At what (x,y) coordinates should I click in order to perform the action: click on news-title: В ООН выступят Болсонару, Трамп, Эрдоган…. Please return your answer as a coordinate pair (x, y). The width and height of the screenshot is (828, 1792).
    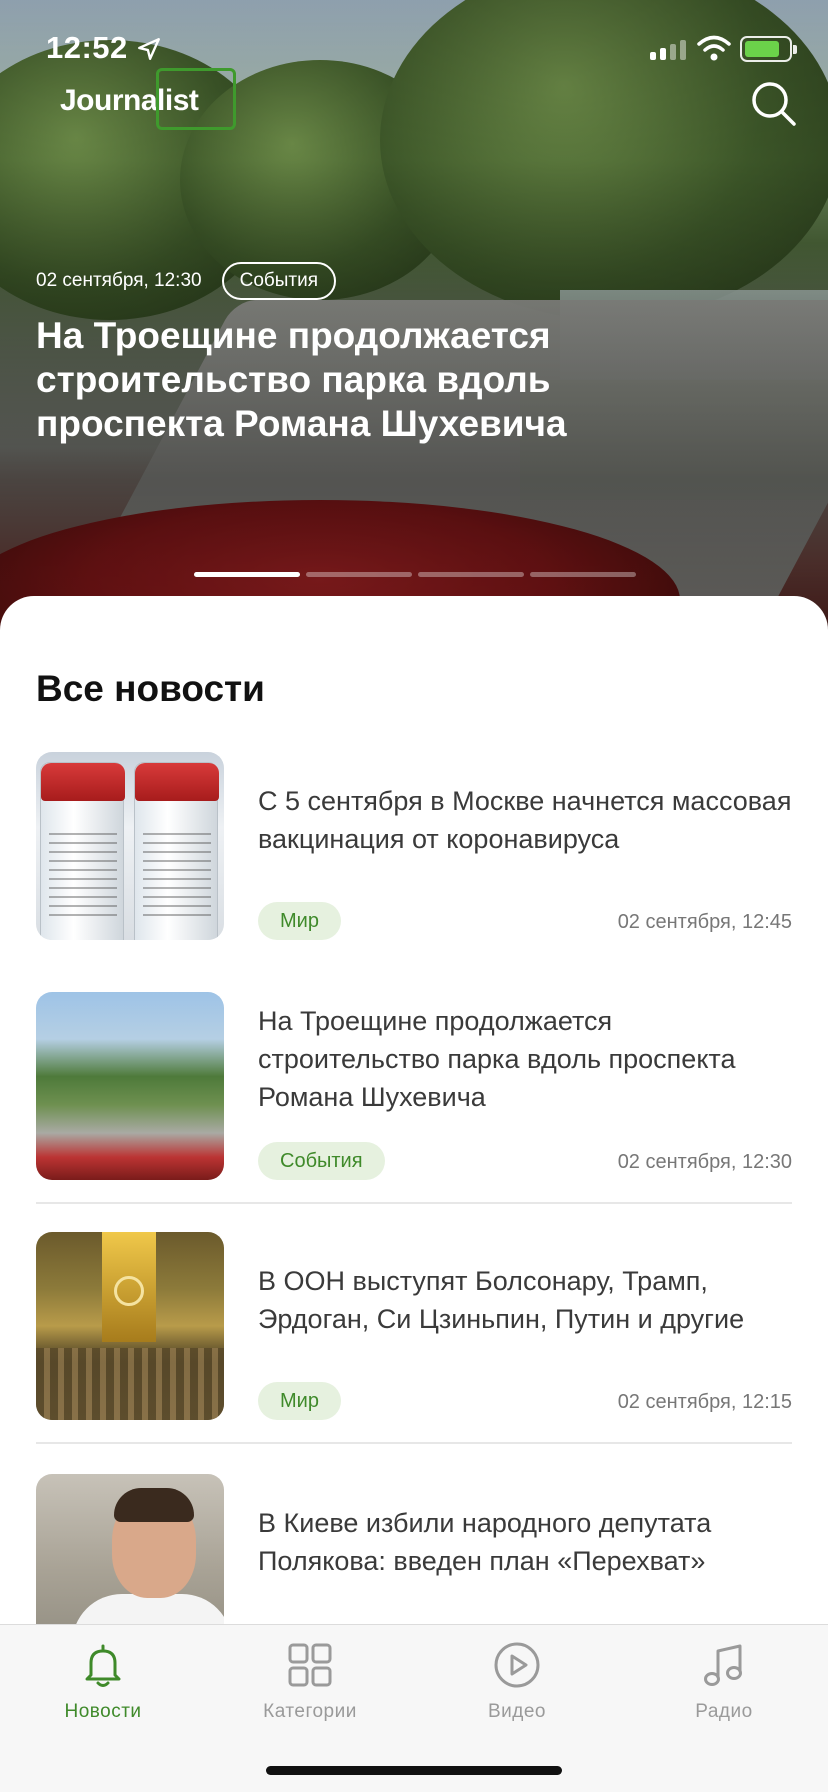
    Looking at the image, I should click on (501, 1300).